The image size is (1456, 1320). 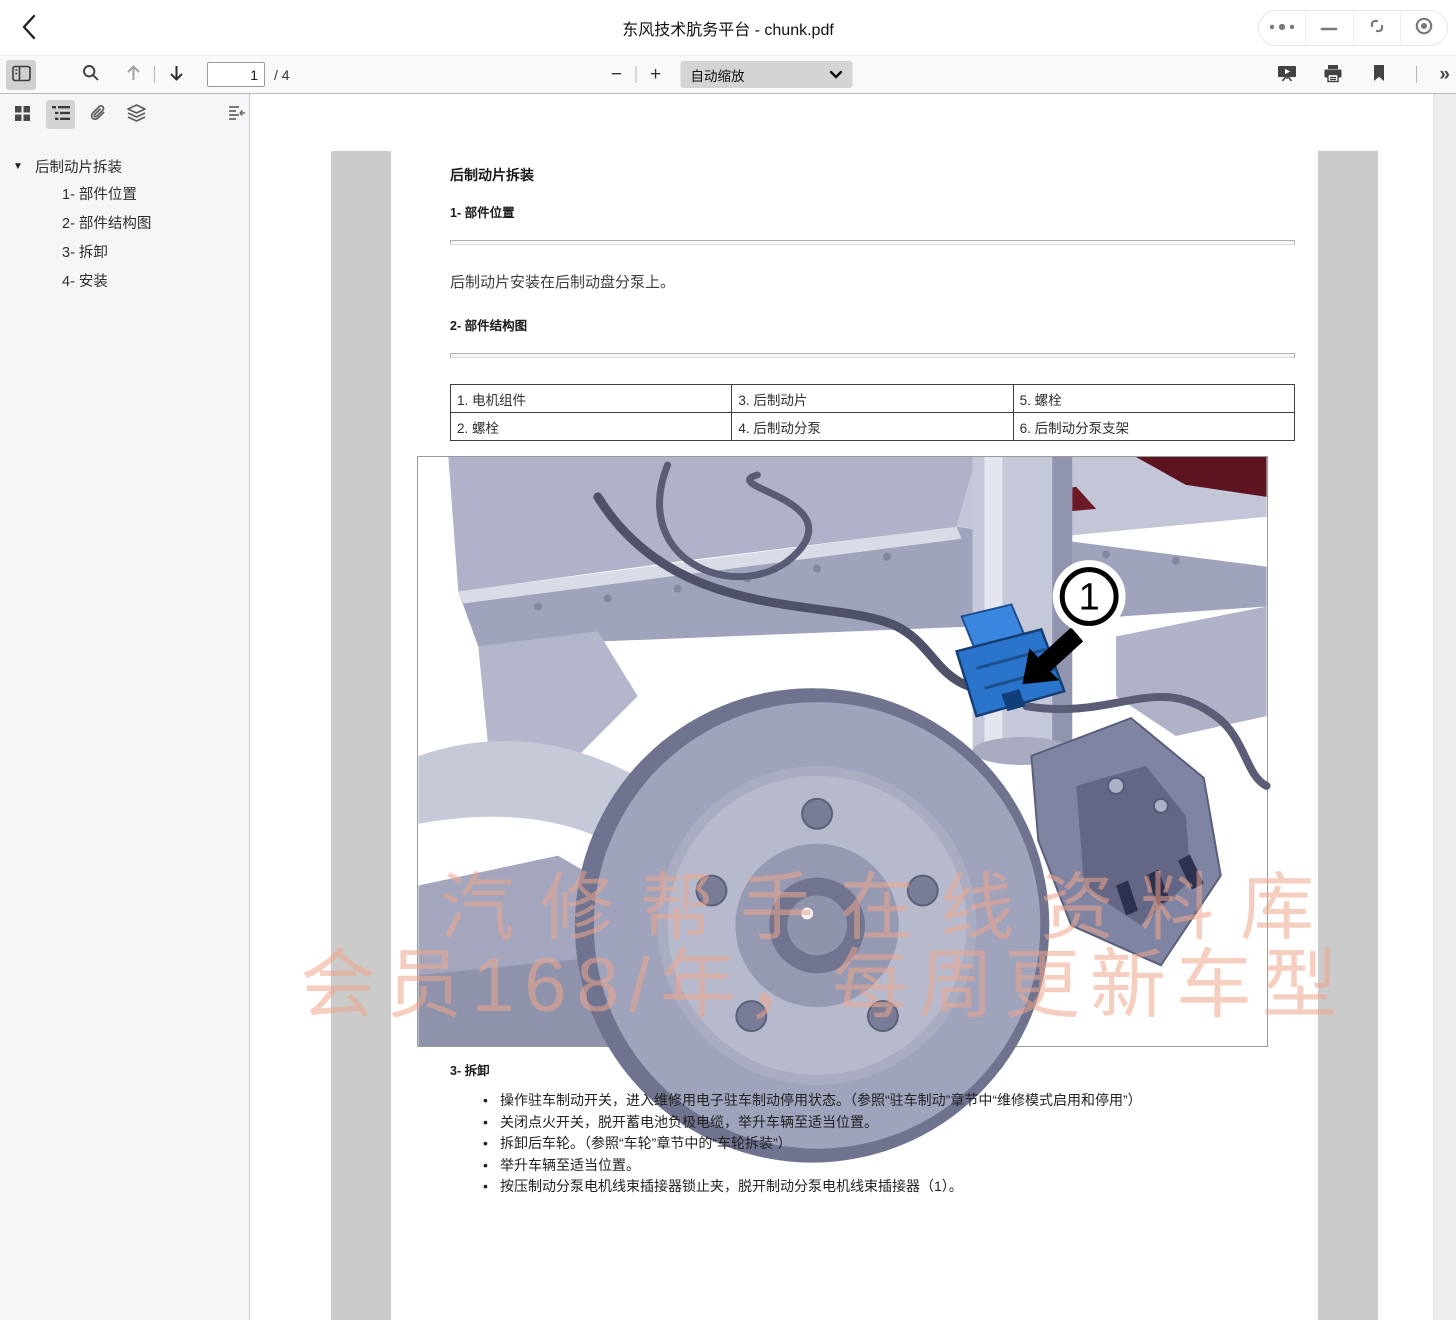 What do you see at coordinates (489, 326) in the screenshot?
I see `section2-heading: 2- 部件结构图` at bounding box center [489, 326].